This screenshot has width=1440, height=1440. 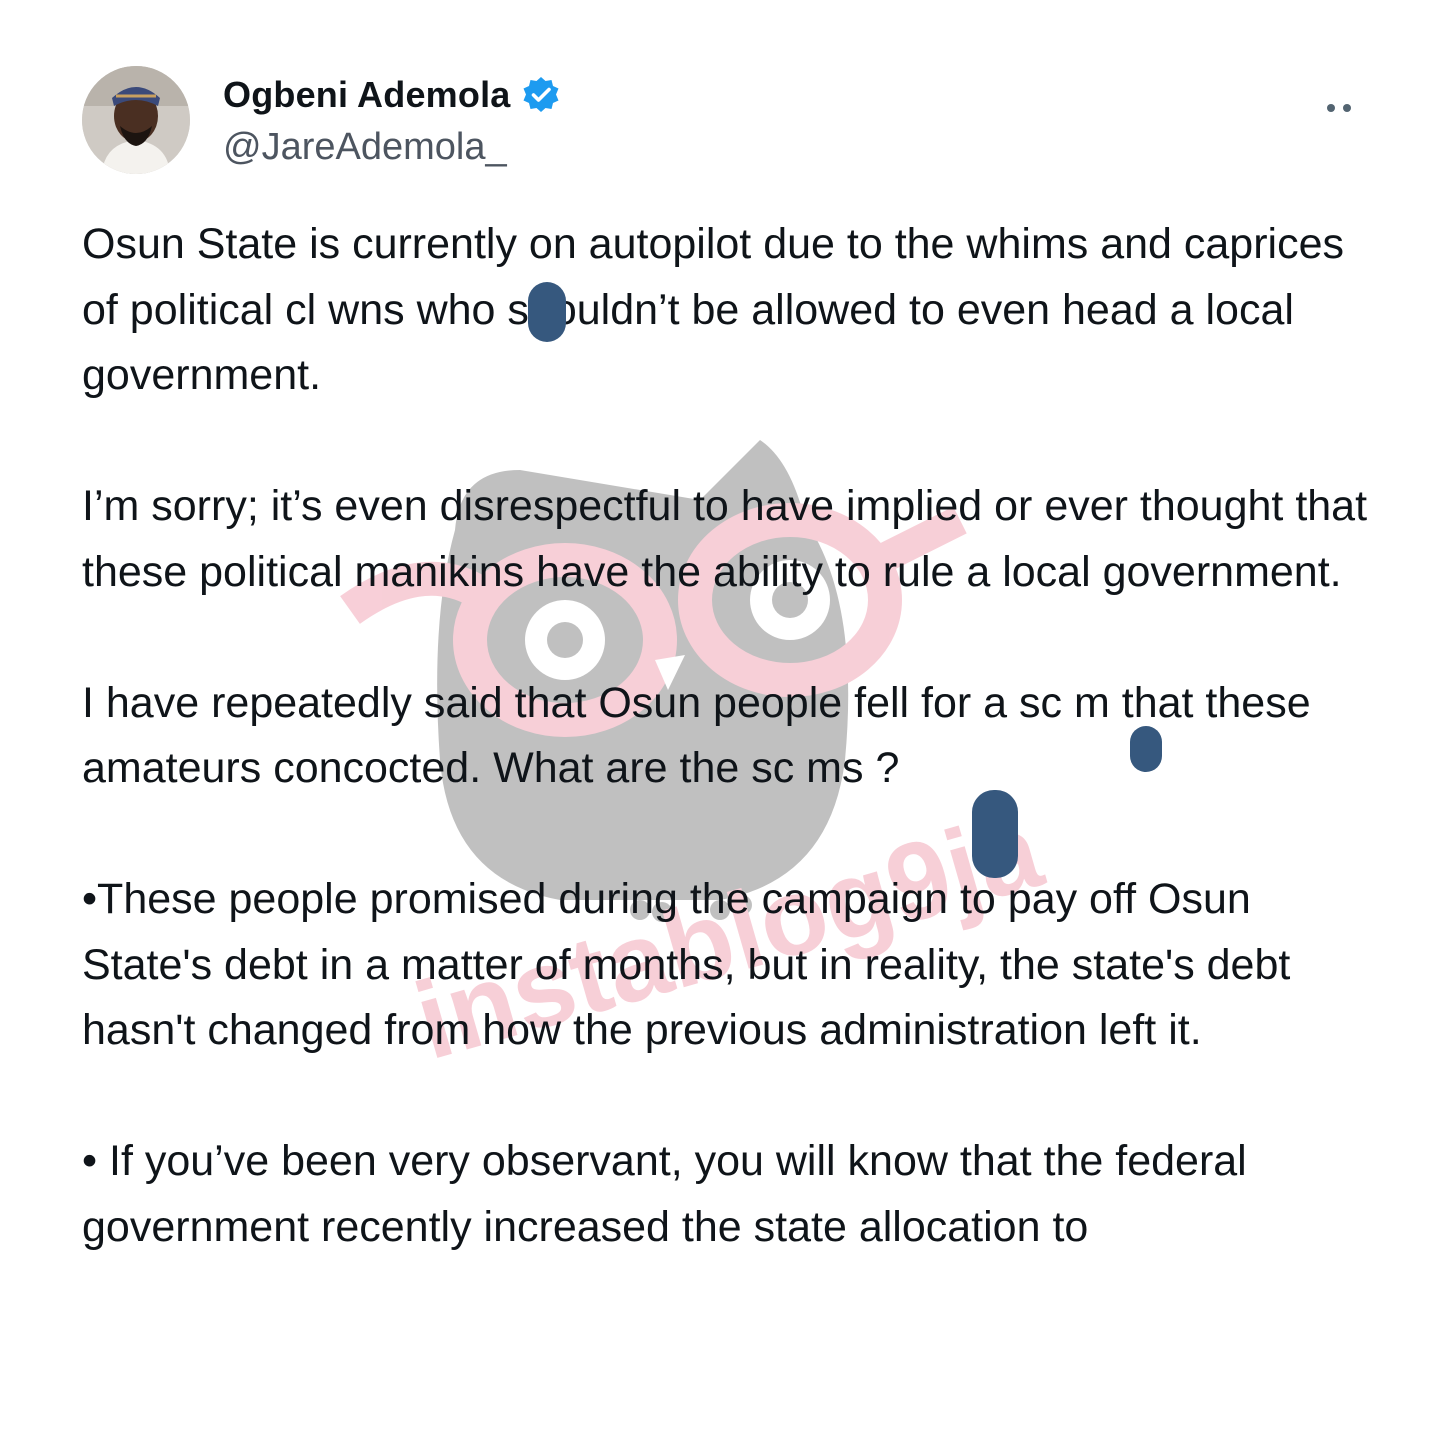 I want to click on verified-badge-icon, so click(x=541, y=95).